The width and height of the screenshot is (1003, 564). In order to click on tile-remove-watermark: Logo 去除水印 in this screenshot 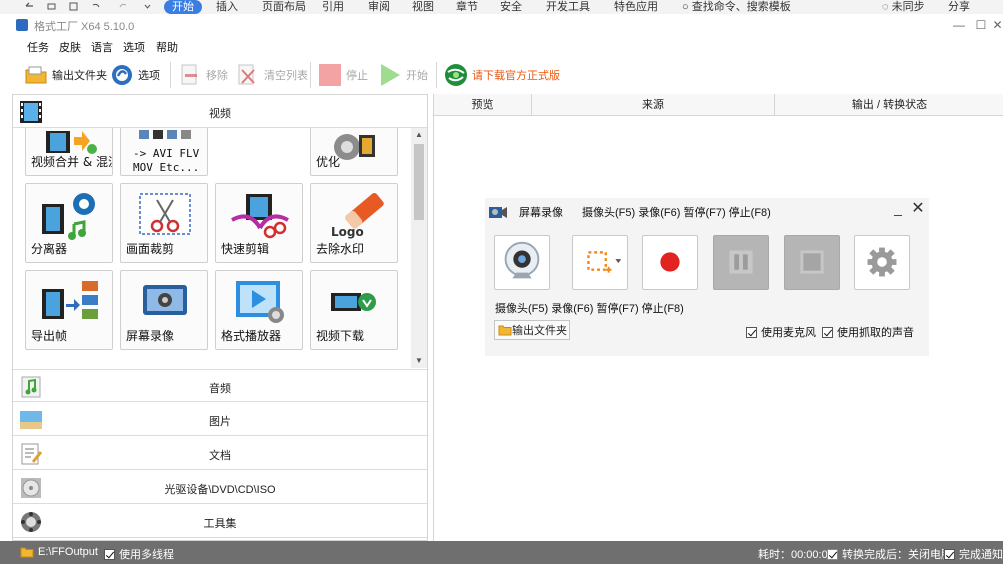, I will do `click(354, 223)`.